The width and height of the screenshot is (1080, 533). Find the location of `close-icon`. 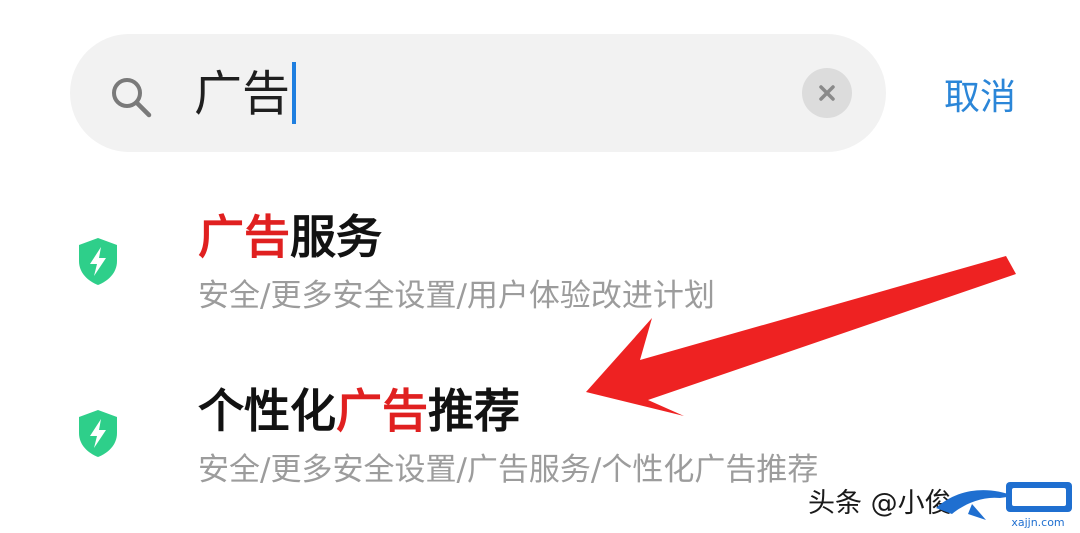

close-icon is located at coordinates (827, 93).